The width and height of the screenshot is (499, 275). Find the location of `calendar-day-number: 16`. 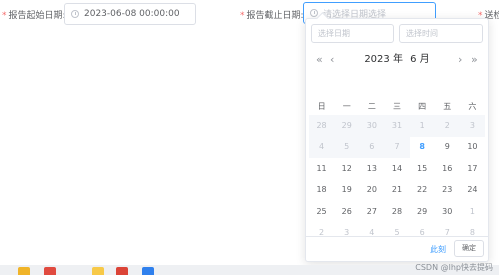

calendar-day-number: 16 is located at coordinates (447, 168).